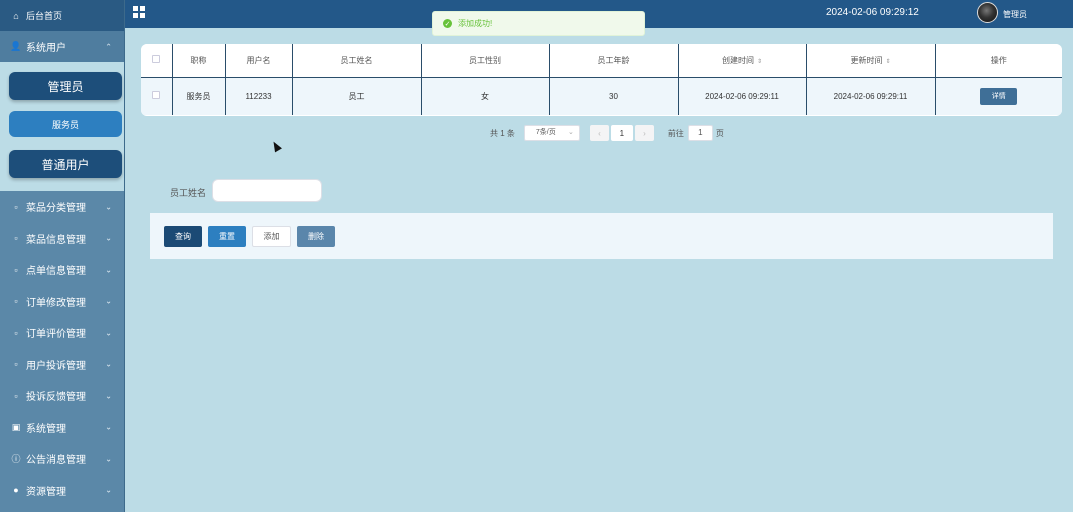 The image size is (1073, 512). What do you see at coordinates (737, 60) in the screenshot?
I see `column-header-created-label: 创建时间` at bounding box center [737, 60].